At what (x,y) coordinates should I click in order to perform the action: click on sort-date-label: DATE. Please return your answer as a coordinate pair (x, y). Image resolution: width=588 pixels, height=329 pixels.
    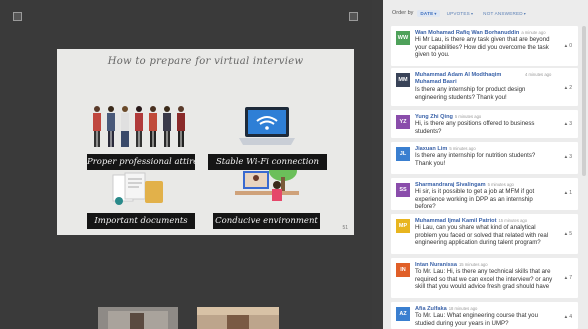
    Looking at the image, I should click on (427, 13).